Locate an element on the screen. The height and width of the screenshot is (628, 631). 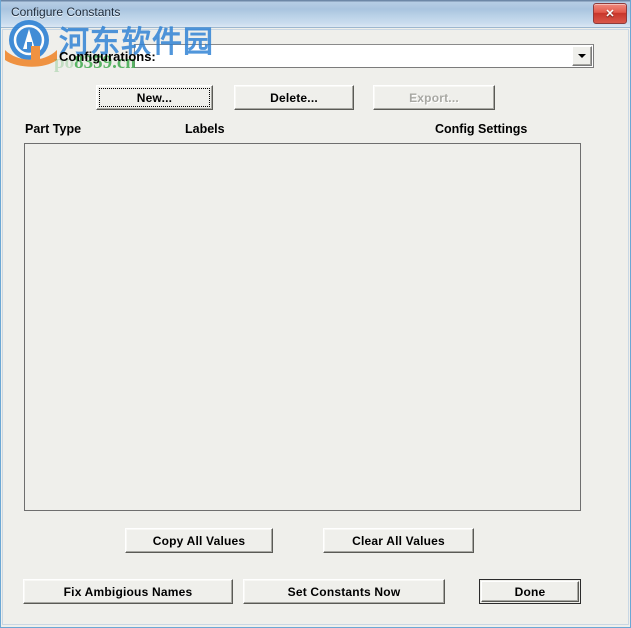
set-constants-now-button: Set Constants Now is located at coordinates (344, 591).